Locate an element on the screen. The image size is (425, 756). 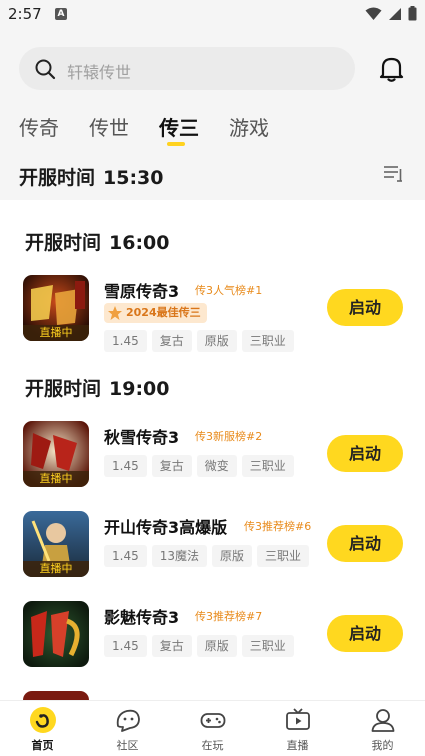
section-time: 19:00 is located at coordinates (139, 389).